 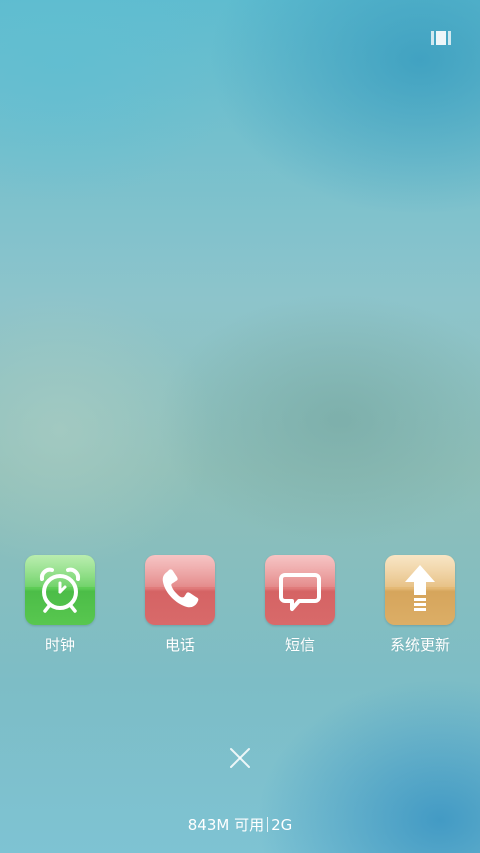 I want to click on recent-app-system-update: 系统更新, so click(x=420, y=604).